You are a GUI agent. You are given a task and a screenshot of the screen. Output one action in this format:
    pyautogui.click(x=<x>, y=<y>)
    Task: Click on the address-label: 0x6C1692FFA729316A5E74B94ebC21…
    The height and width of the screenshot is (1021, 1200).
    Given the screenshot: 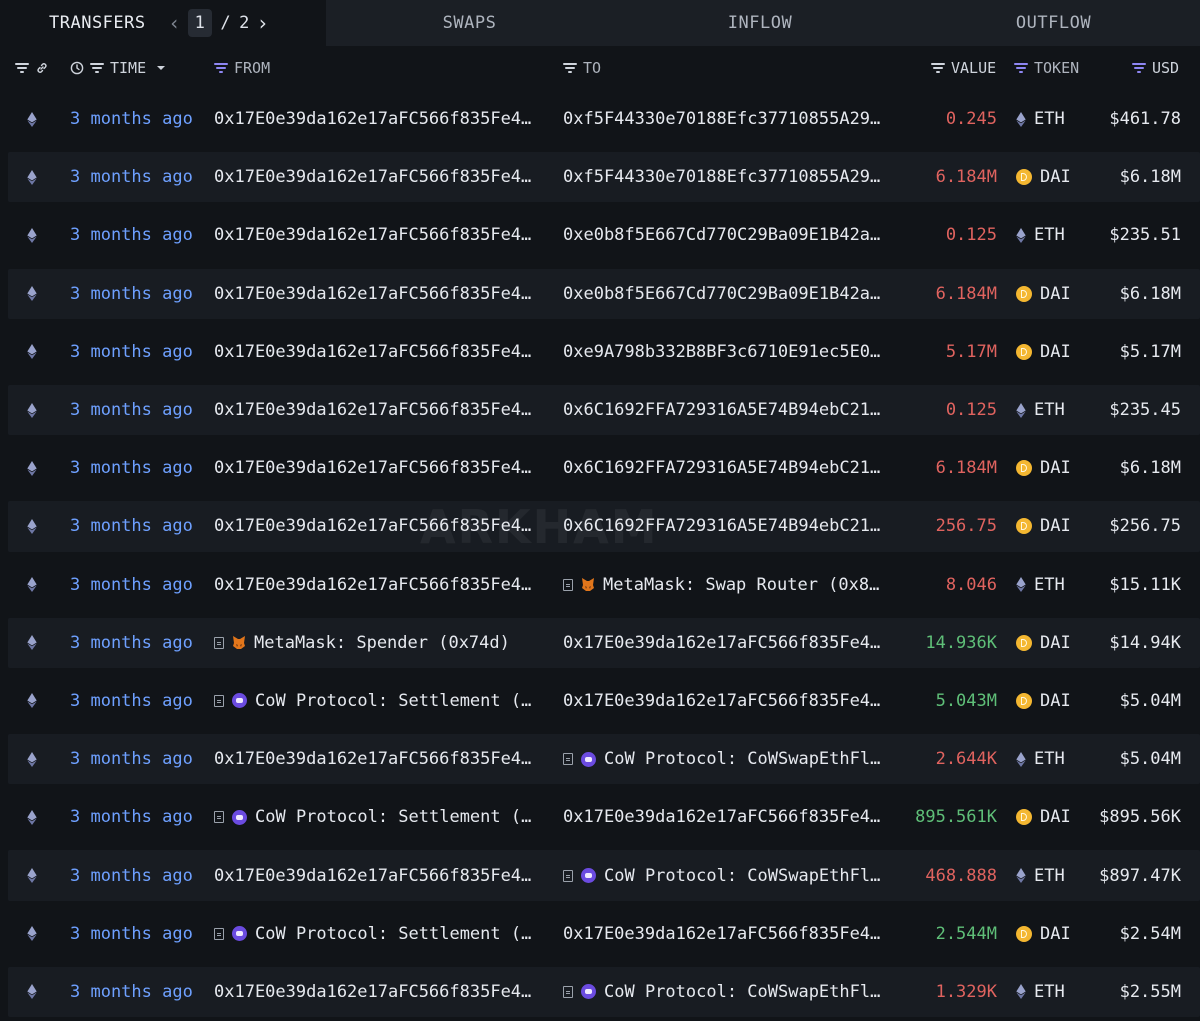 What is the action you would take?
    pyautogui.click(x=721, y=526)
    